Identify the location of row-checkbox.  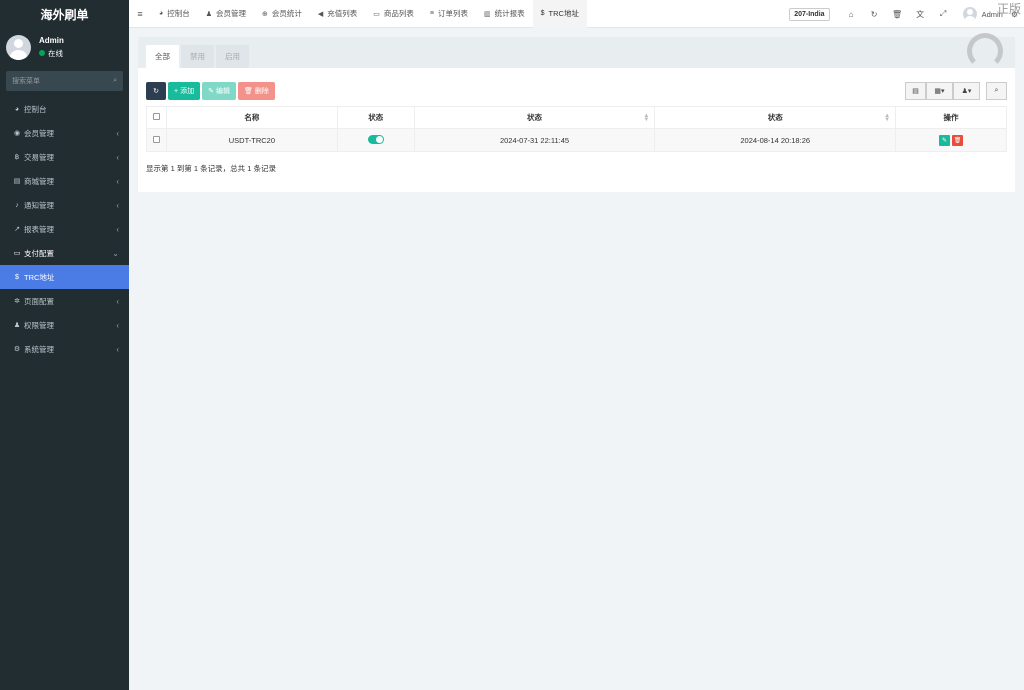
(156, 139).